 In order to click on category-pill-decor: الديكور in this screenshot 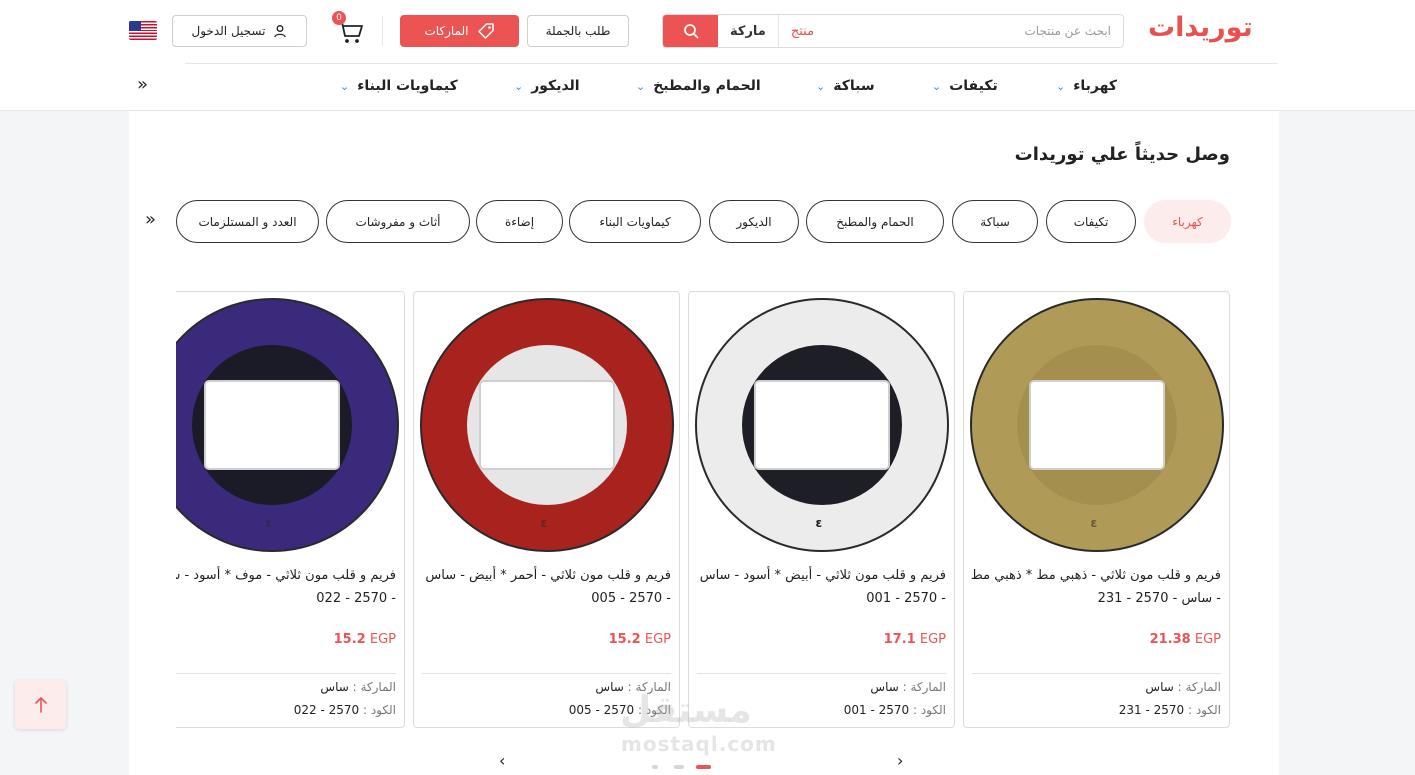, I will do `click(754, 221)`.